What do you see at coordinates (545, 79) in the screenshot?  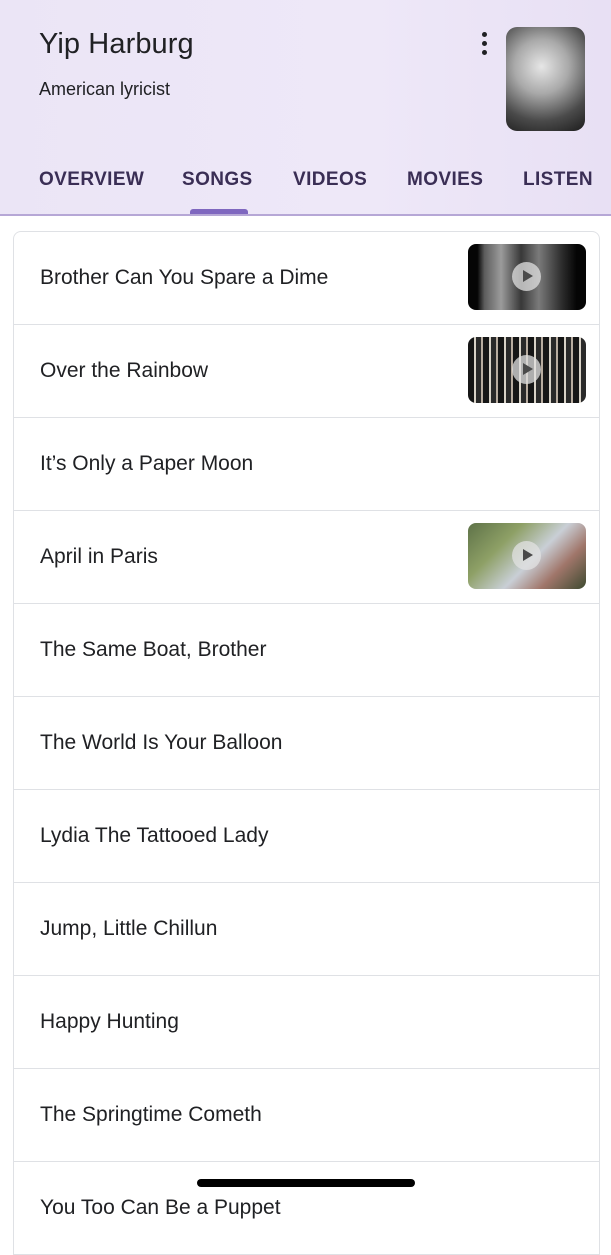 I see `avatar` at bounding box center [545, 79].